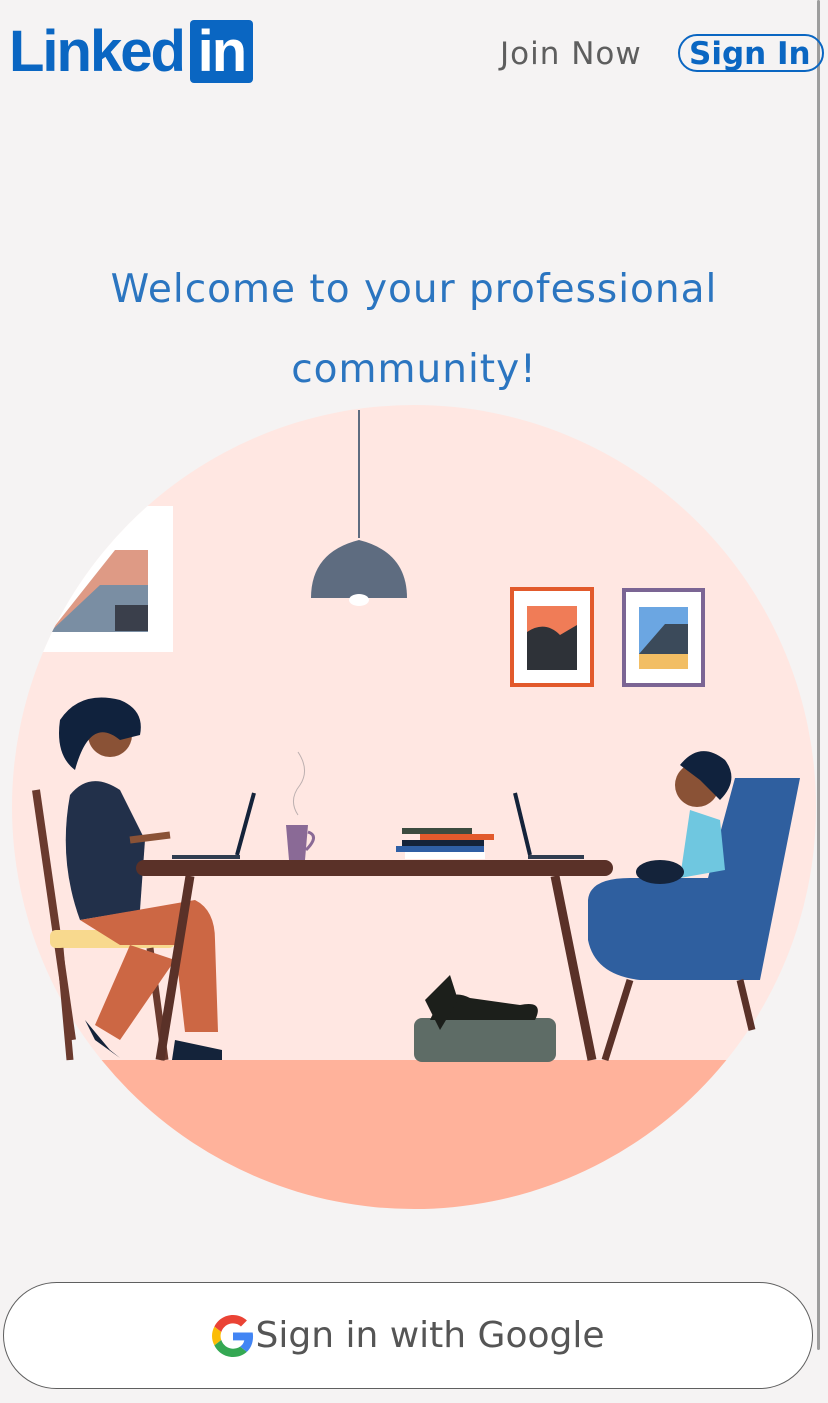 The image size is (828, 1403). What do you see at coordinates (232, 1335) in the screenshot?
I see `google-g-icon` at bounding box center [232, 1335].